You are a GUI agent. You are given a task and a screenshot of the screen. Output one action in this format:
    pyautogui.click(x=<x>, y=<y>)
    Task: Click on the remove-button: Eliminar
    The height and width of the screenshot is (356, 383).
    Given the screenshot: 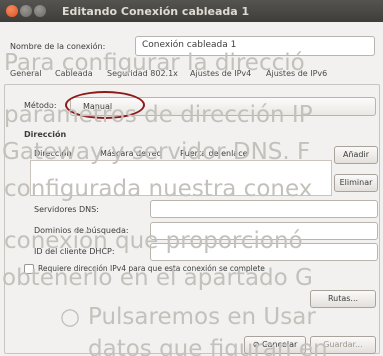 What is the action you would take?
    pyautogui.click(x=356, y=183)
    